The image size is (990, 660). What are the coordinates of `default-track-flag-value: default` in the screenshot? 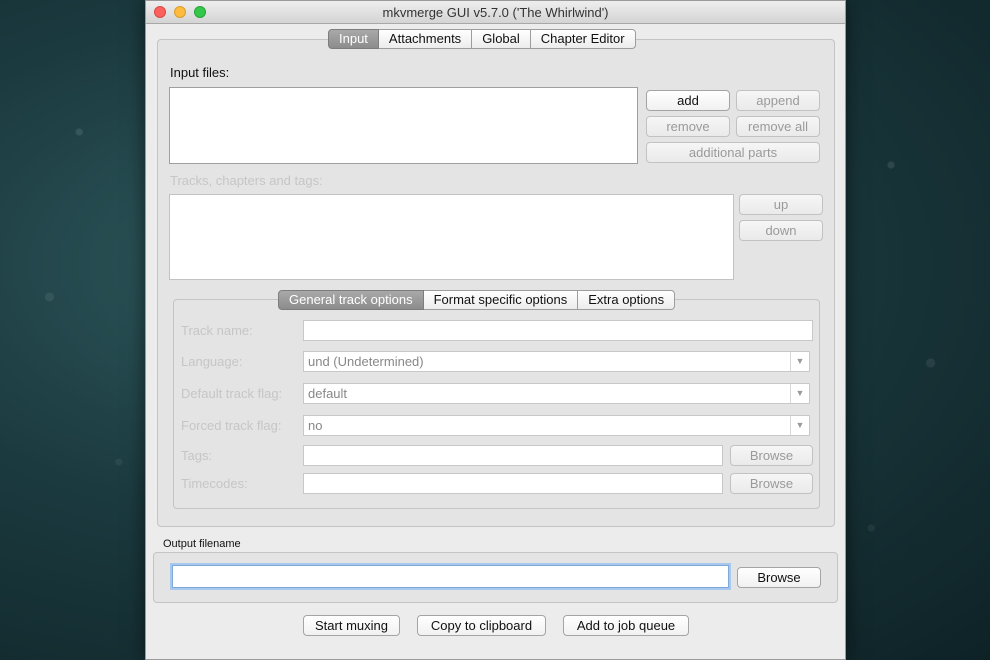 It's located at (328, 393).